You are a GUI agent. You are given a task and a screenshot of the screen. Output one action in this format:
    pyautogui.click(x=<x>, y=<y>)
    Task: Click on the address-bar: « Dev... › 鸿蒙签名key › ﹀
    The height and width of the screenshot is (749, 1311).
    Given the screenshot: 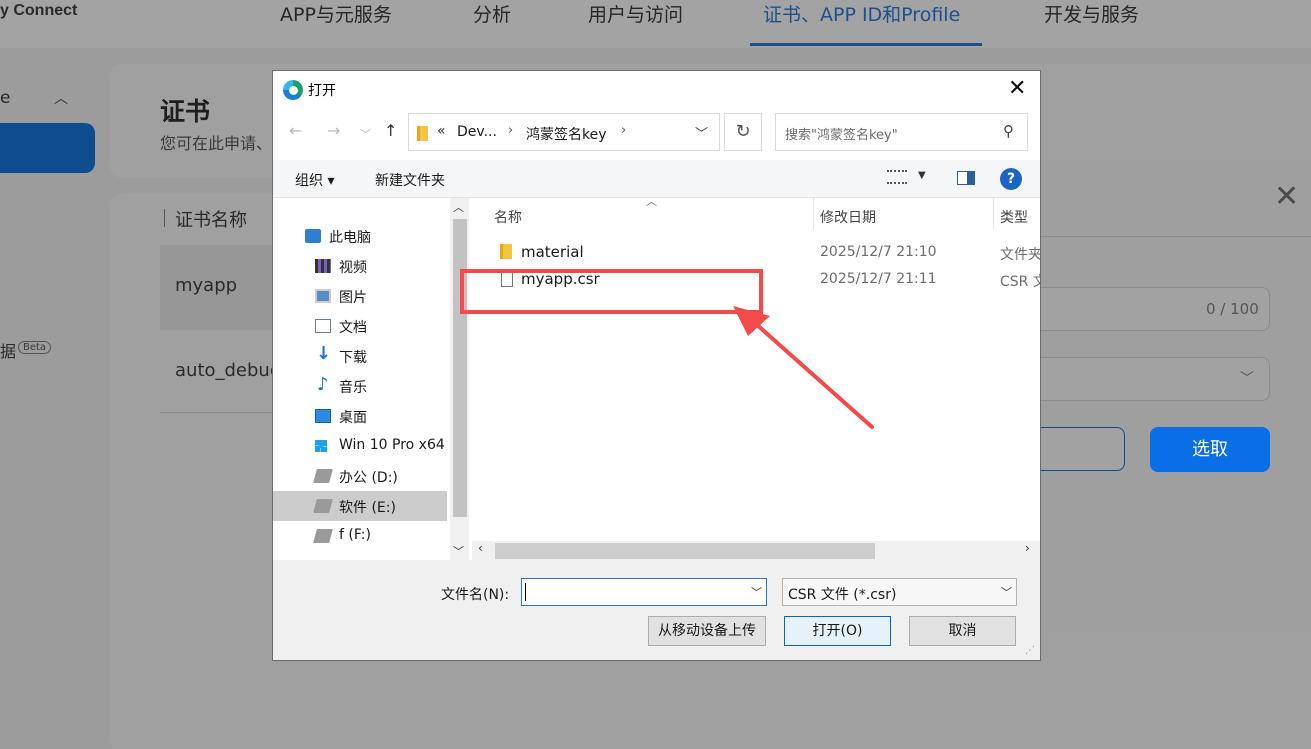 What is the action you would take?
    pyautogui.click(x=564, y=132)
    